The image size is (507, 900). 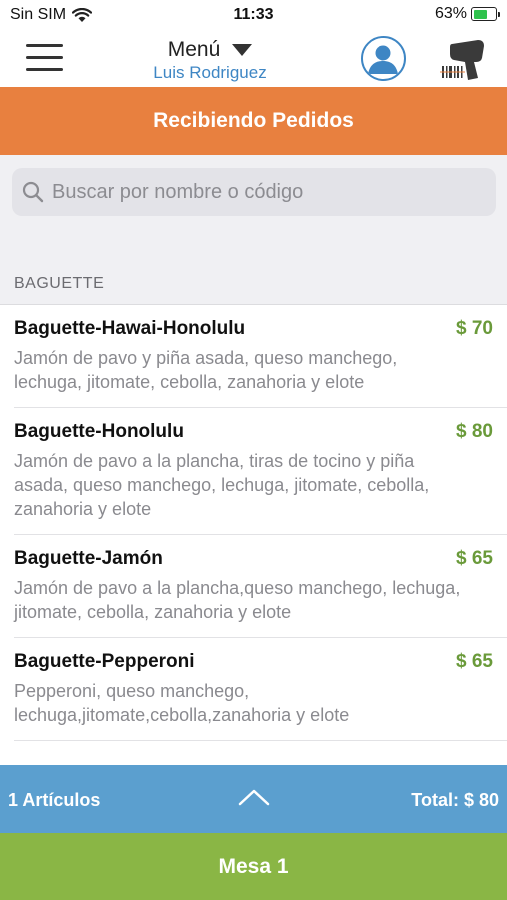 I want to click on nav-subtitle: Luis Rodriguez, so click(x=210, y=72).